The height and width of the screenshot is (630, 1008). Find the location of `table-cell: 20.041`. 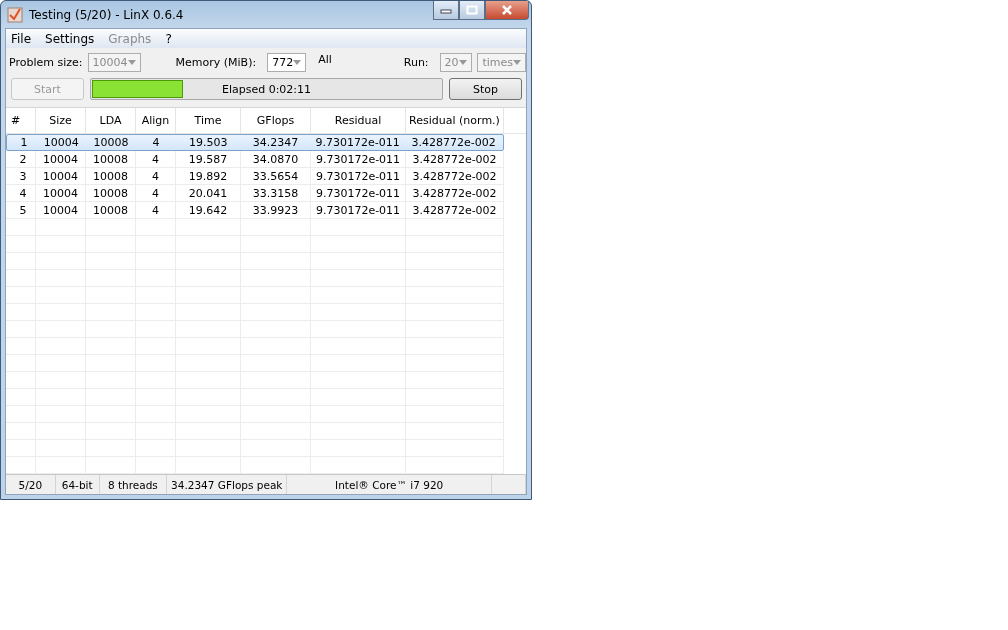

table-cell: 20.041 is located at coordinates (208, 193).